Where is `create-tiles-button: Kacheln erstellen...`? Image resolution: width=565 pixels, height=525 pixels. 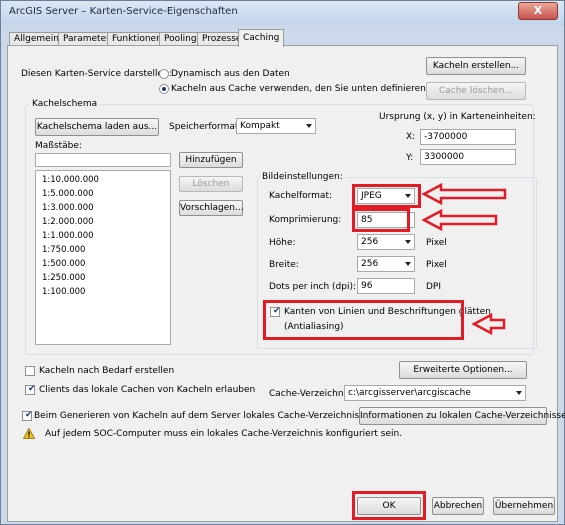
create-tiles-button: Kacheln erstellen... is located at coordinates (476, 66).